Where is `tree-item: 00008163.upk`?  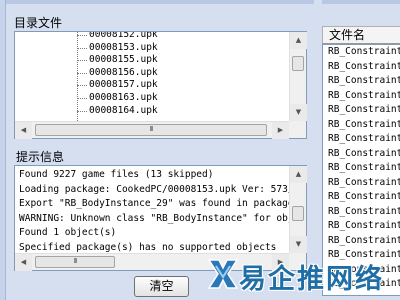 tree-item: 00008163.upk is located at coordinates (152, 98).